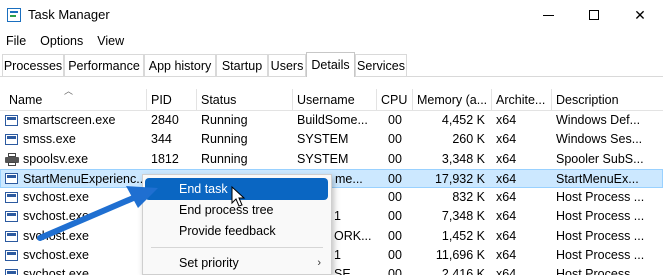 This screenshot has width=663, height=275. Describe the element at coordinates (287, 65) in the screenshot. I see `tab-users: Users` at that location.